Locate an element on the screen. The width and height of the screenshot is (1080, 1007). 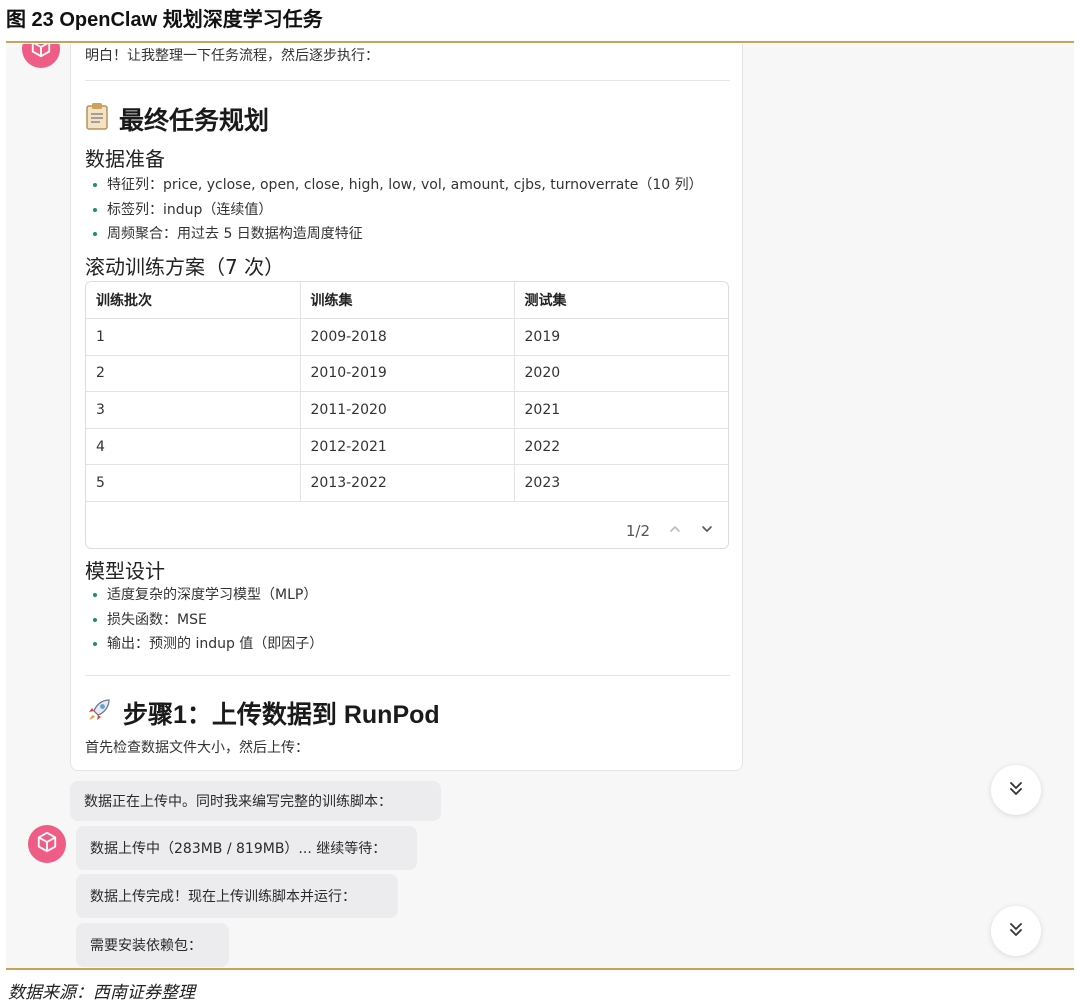
chat-message: 数据正在上传中。同时我来编写完整的训练脚本： is located at coordinates (255, 801).